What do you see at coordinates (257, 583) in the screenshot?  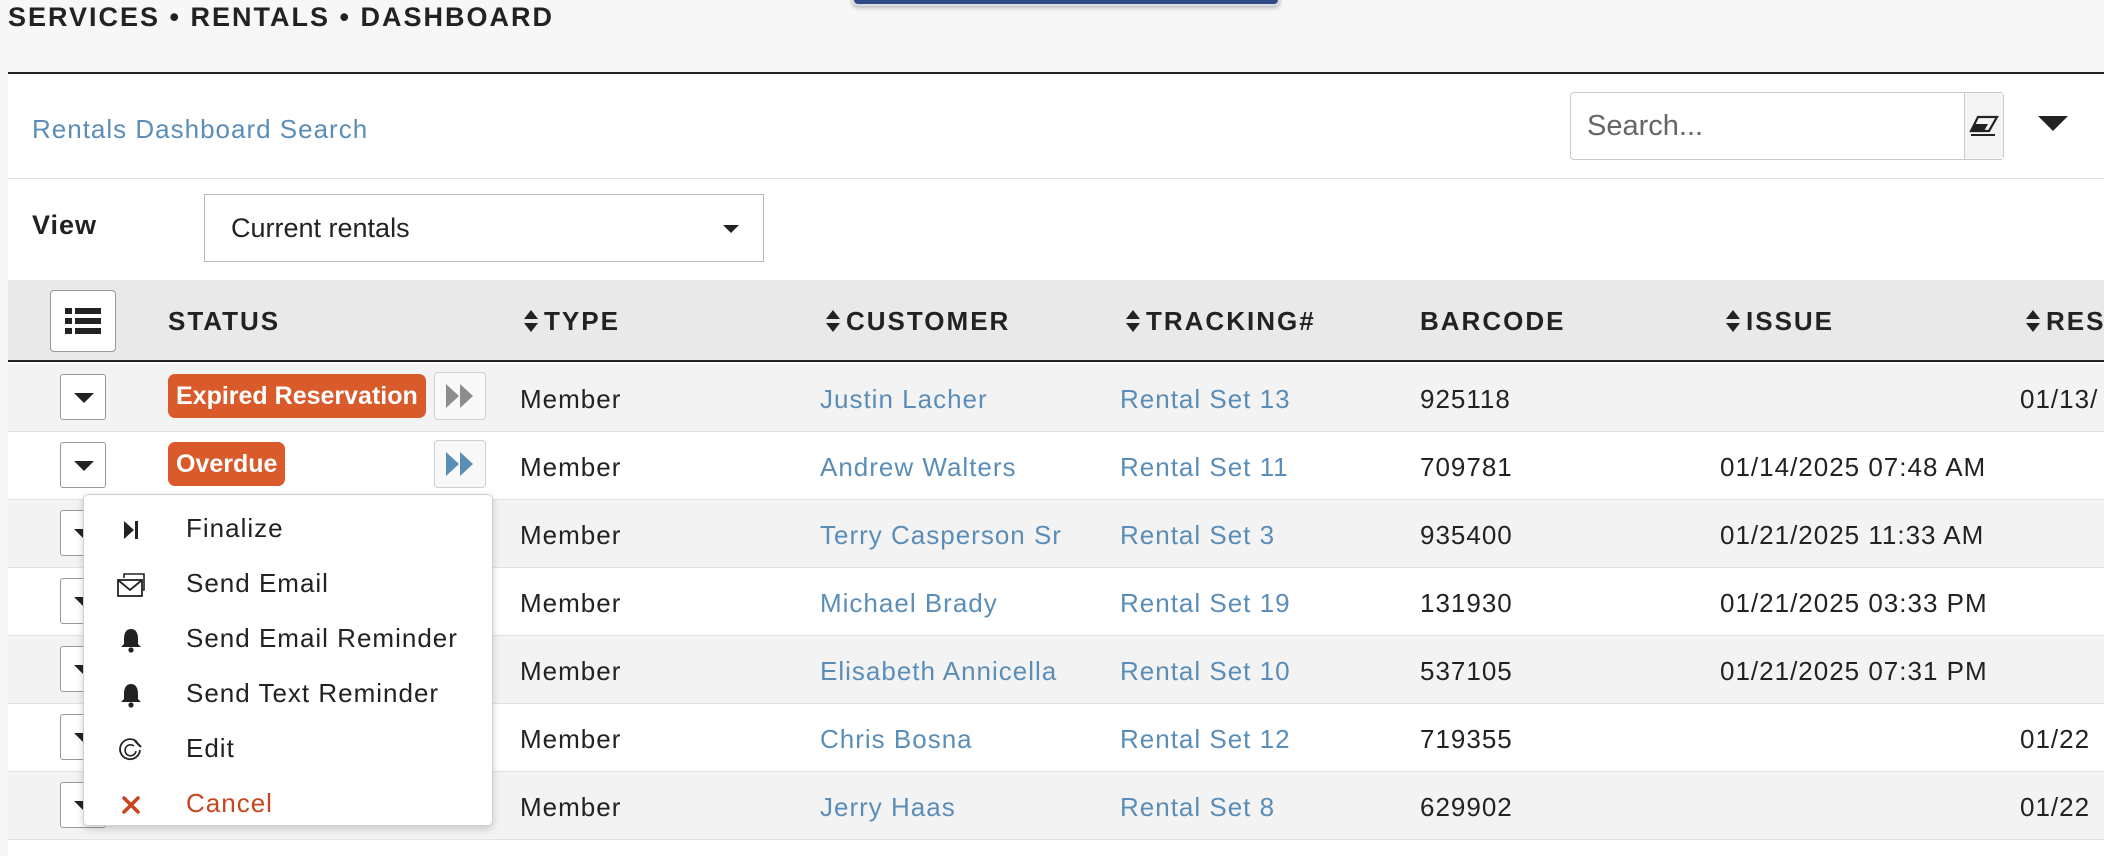 I see `menu-item-label: Send Email` at bounding box center [257, 583].